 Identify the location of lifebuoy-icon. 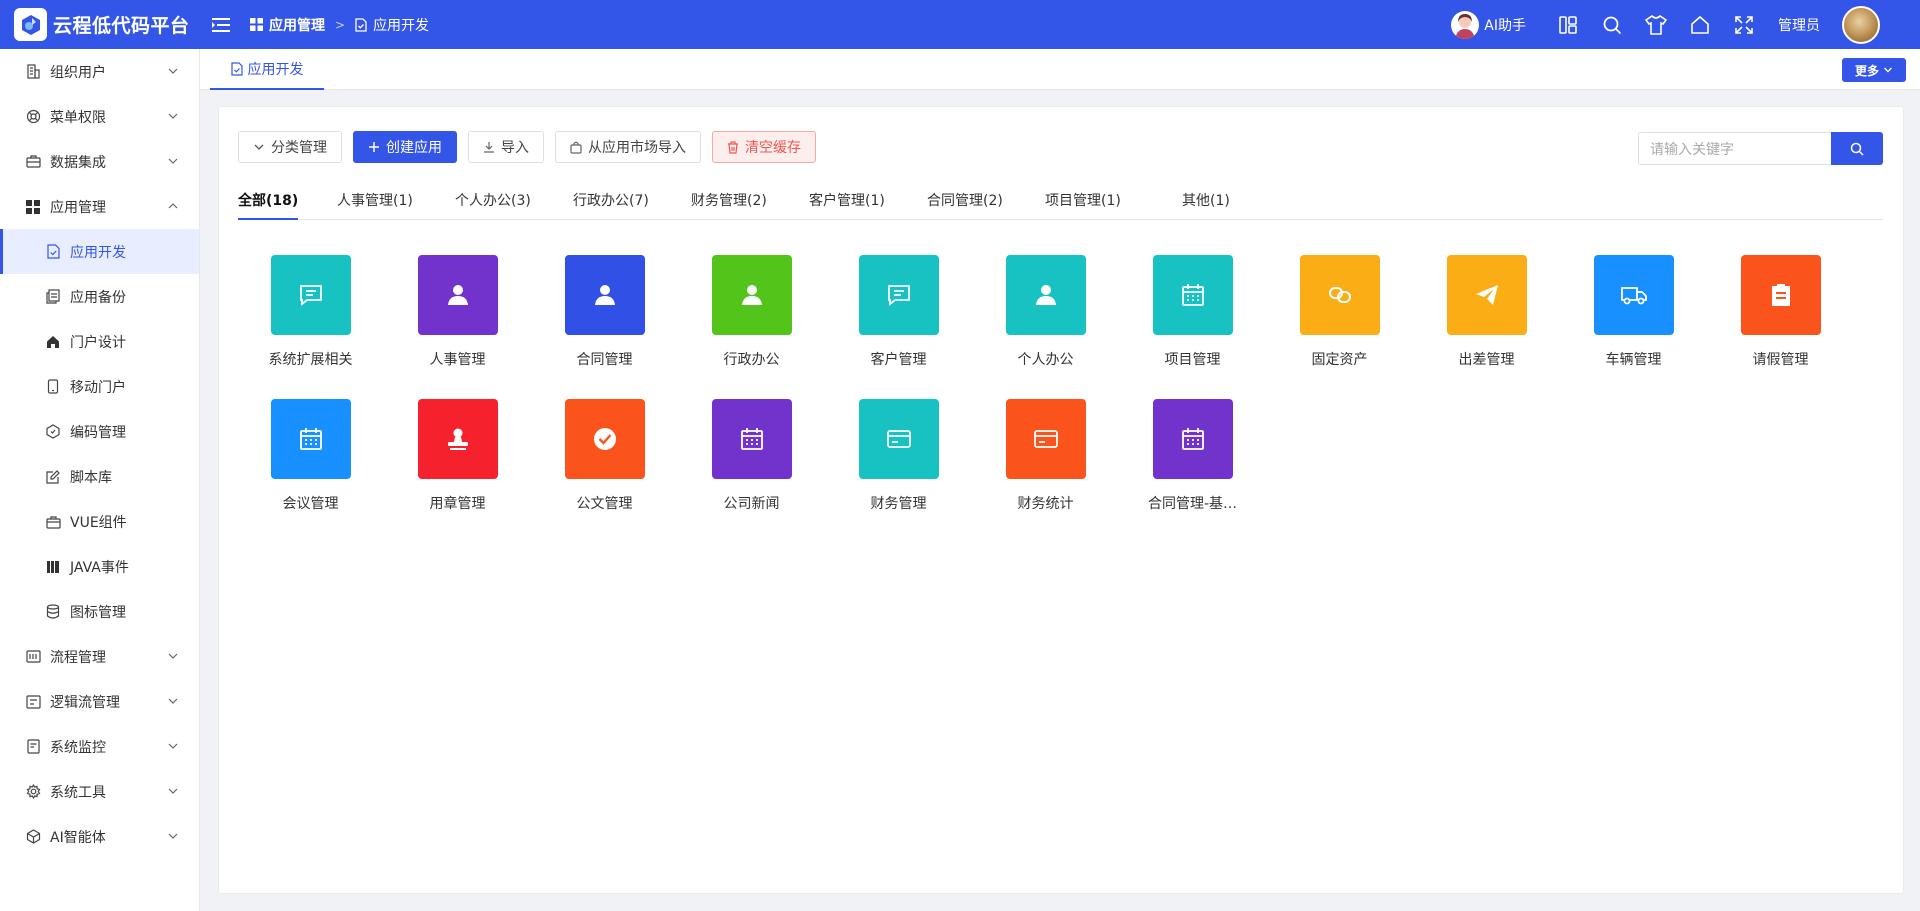
(33, 117).